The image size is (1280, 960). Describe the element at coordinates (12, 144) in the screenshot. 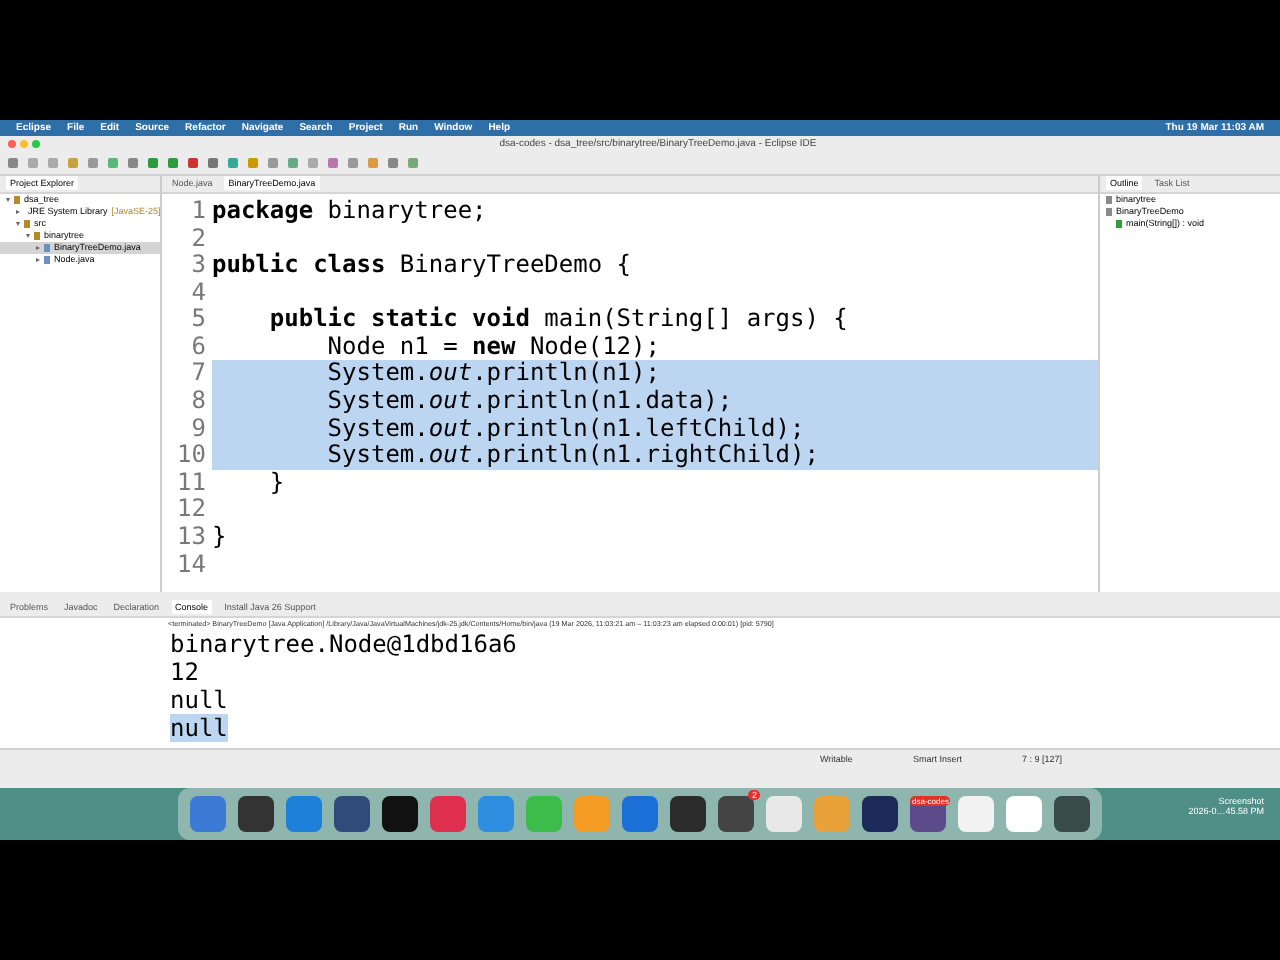

I see `close-icon` at that location.